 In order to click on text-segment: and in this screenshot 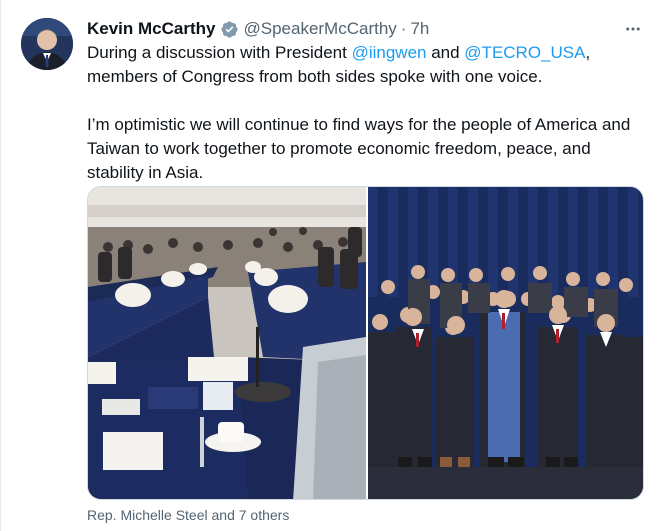, I will do `click(445, 52)`.